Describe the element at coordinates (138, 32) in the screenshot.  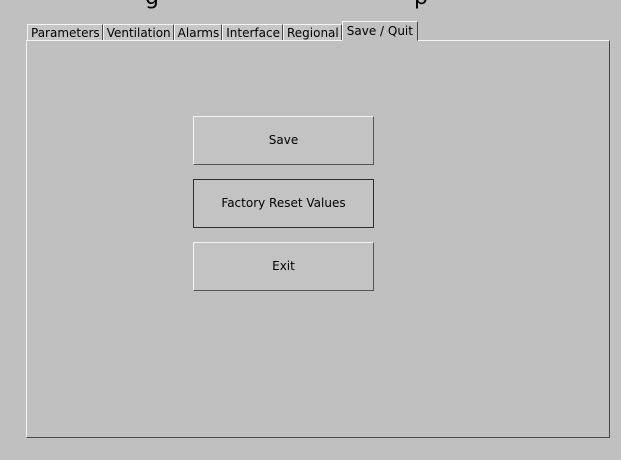
I see `tab-ventilation: Ventilation` at that location.